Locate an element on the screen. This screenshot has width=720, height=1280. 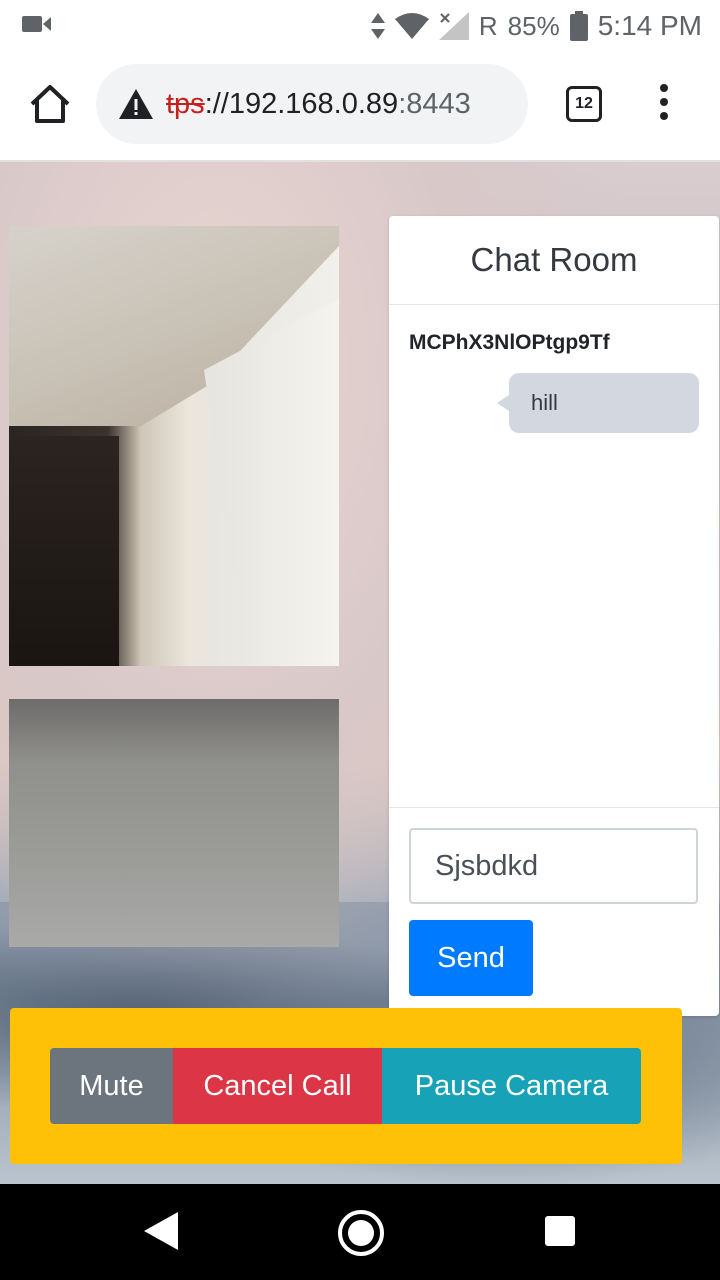
system-nav-bar is located at coordinates (360, 1232).